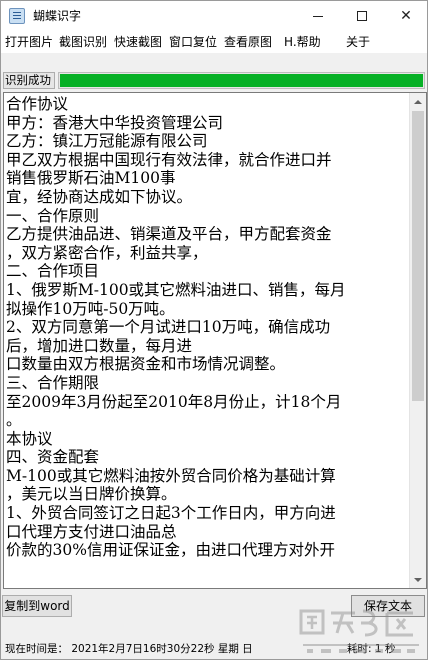  What do you see at coordinates (248, 42) in the screenshot?
I see `menu-view-original: 查看原图` at bounding box center [248, 42].